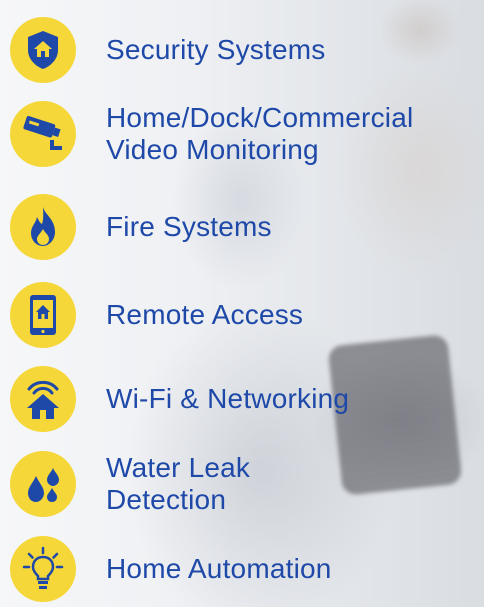  I want to click on lightbulb-icon, so click(43, 569).